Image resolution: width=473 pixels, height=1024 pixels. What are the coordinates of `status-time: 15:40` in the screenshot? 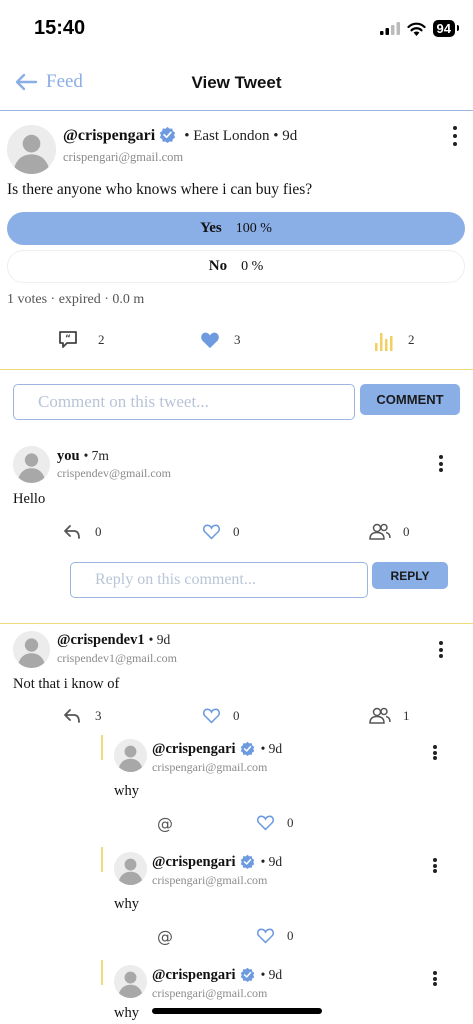 It's located at (60, 28).